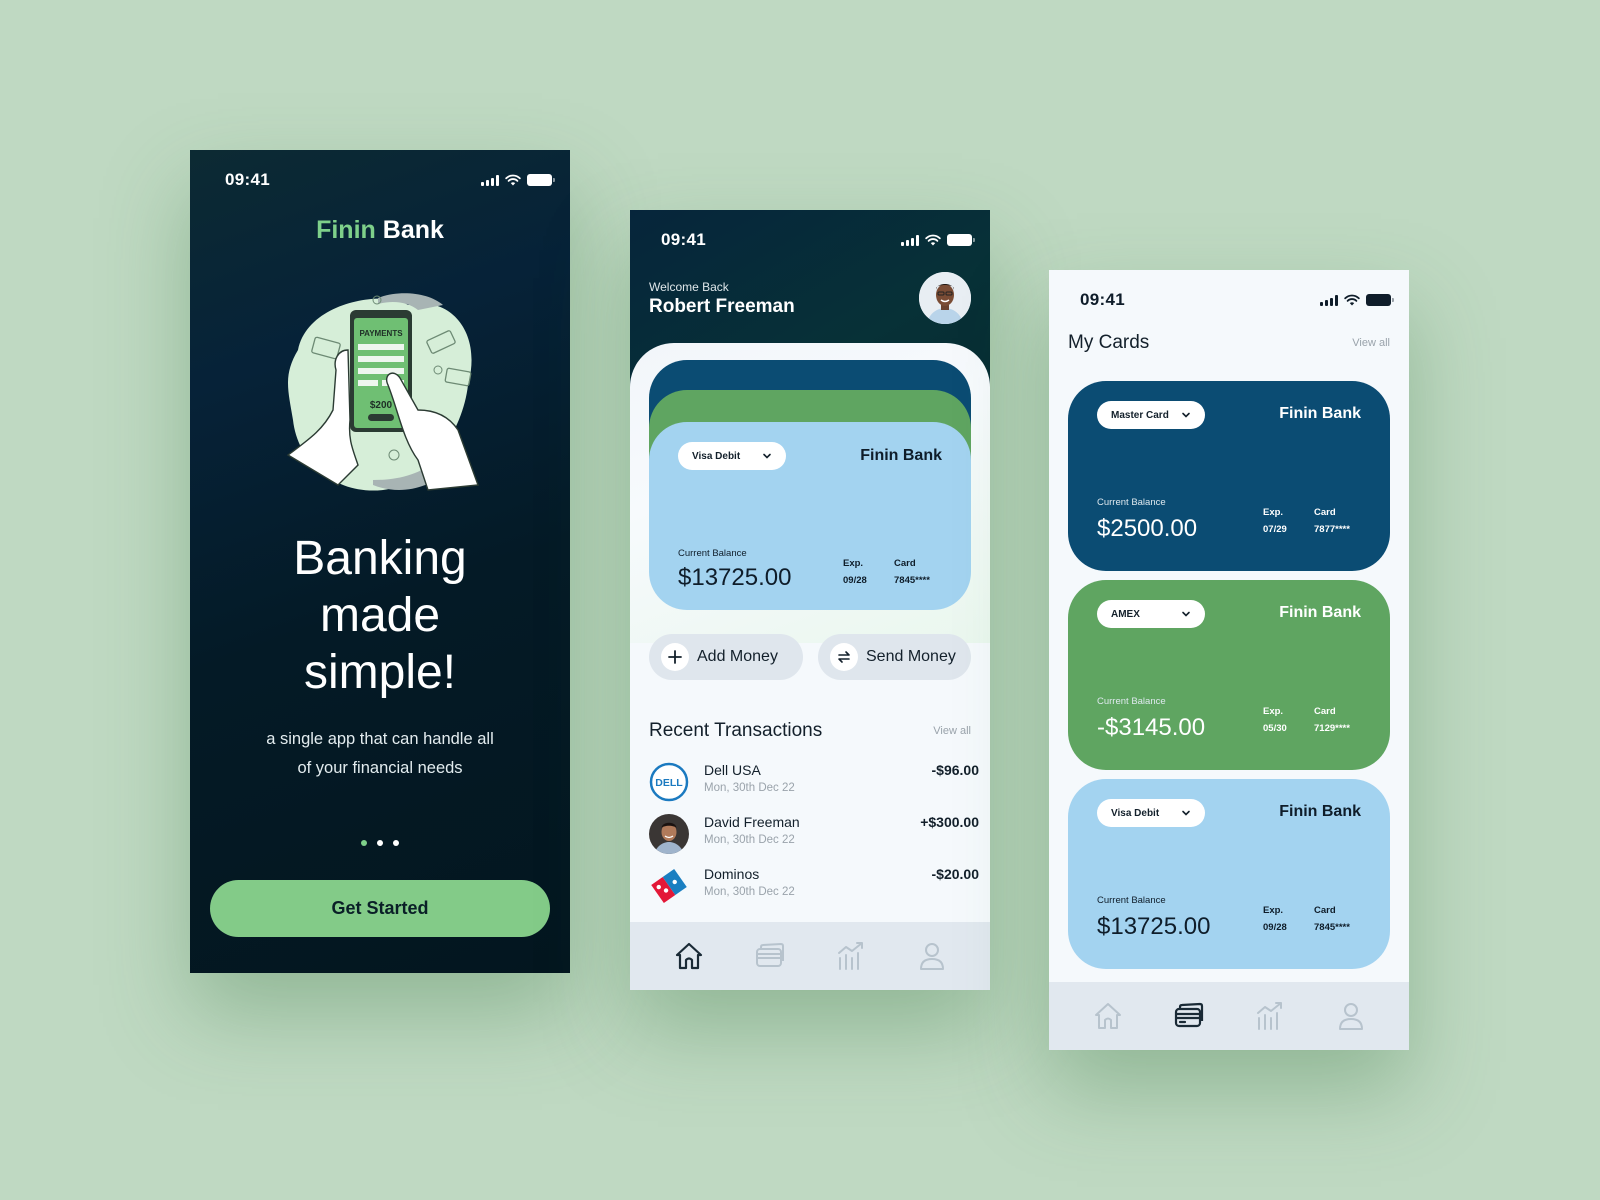 The image size is (1600, 1200). What do you see at coordinates (1275, 728) in the screenshot?
I see `exp-value: 05/30` at bounding box center [1275, 728].